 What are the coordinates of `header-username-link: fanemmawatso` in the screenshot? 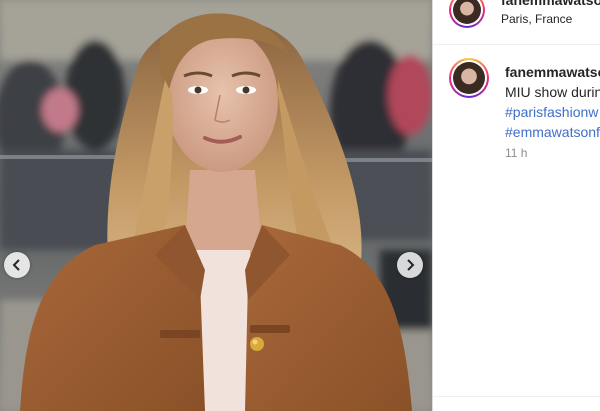 It's located at (550, 4).